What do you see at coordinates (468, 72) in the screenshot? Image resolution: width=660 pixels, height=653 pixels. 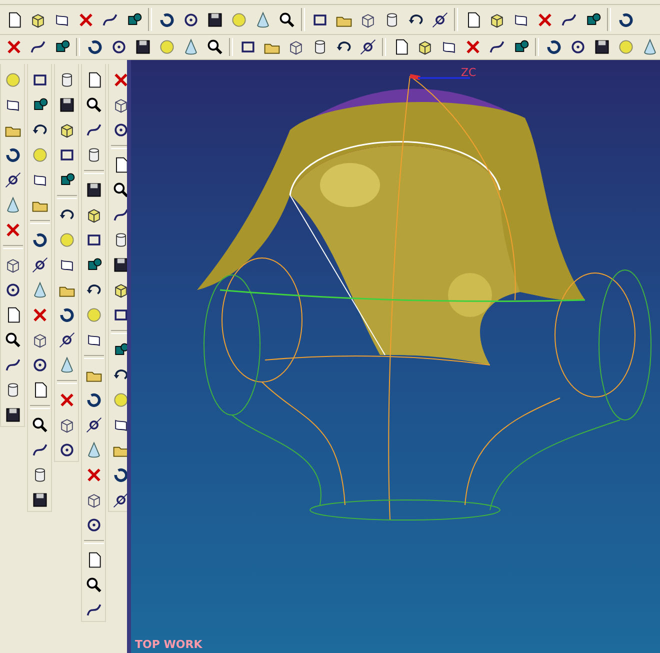 I see `axis-label: ZC` at bounding box center [468, 72].